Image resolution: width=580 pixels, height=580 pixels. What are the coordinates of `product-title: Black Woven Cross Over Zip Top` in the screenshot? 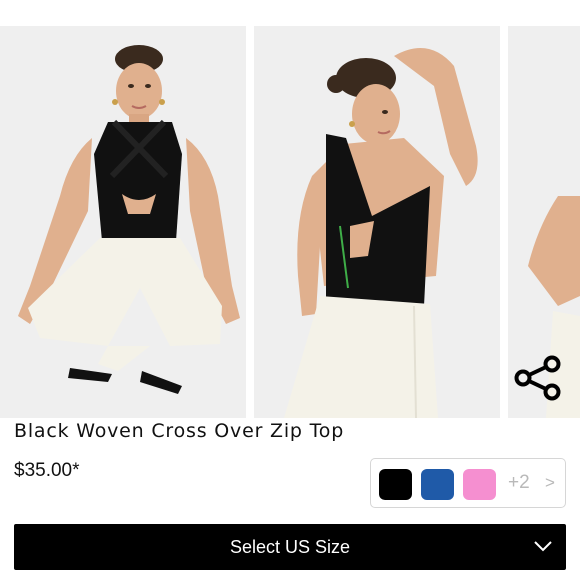 It's located at (179, 431).